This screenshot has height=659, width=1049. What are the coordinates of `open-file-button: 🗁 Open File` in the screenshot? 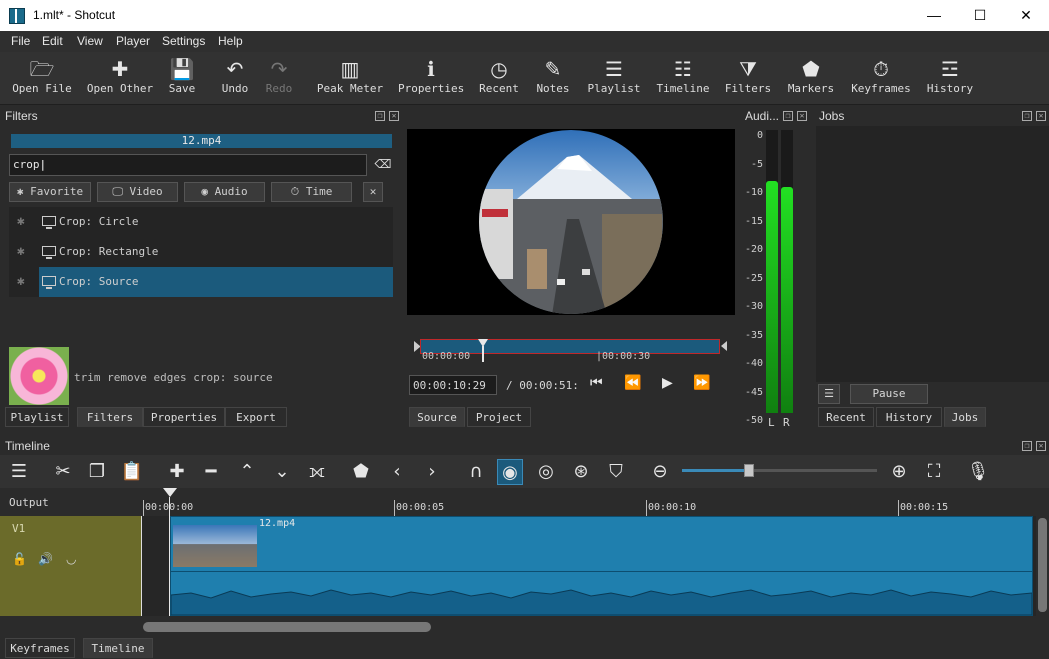 It's located at (42, 75).